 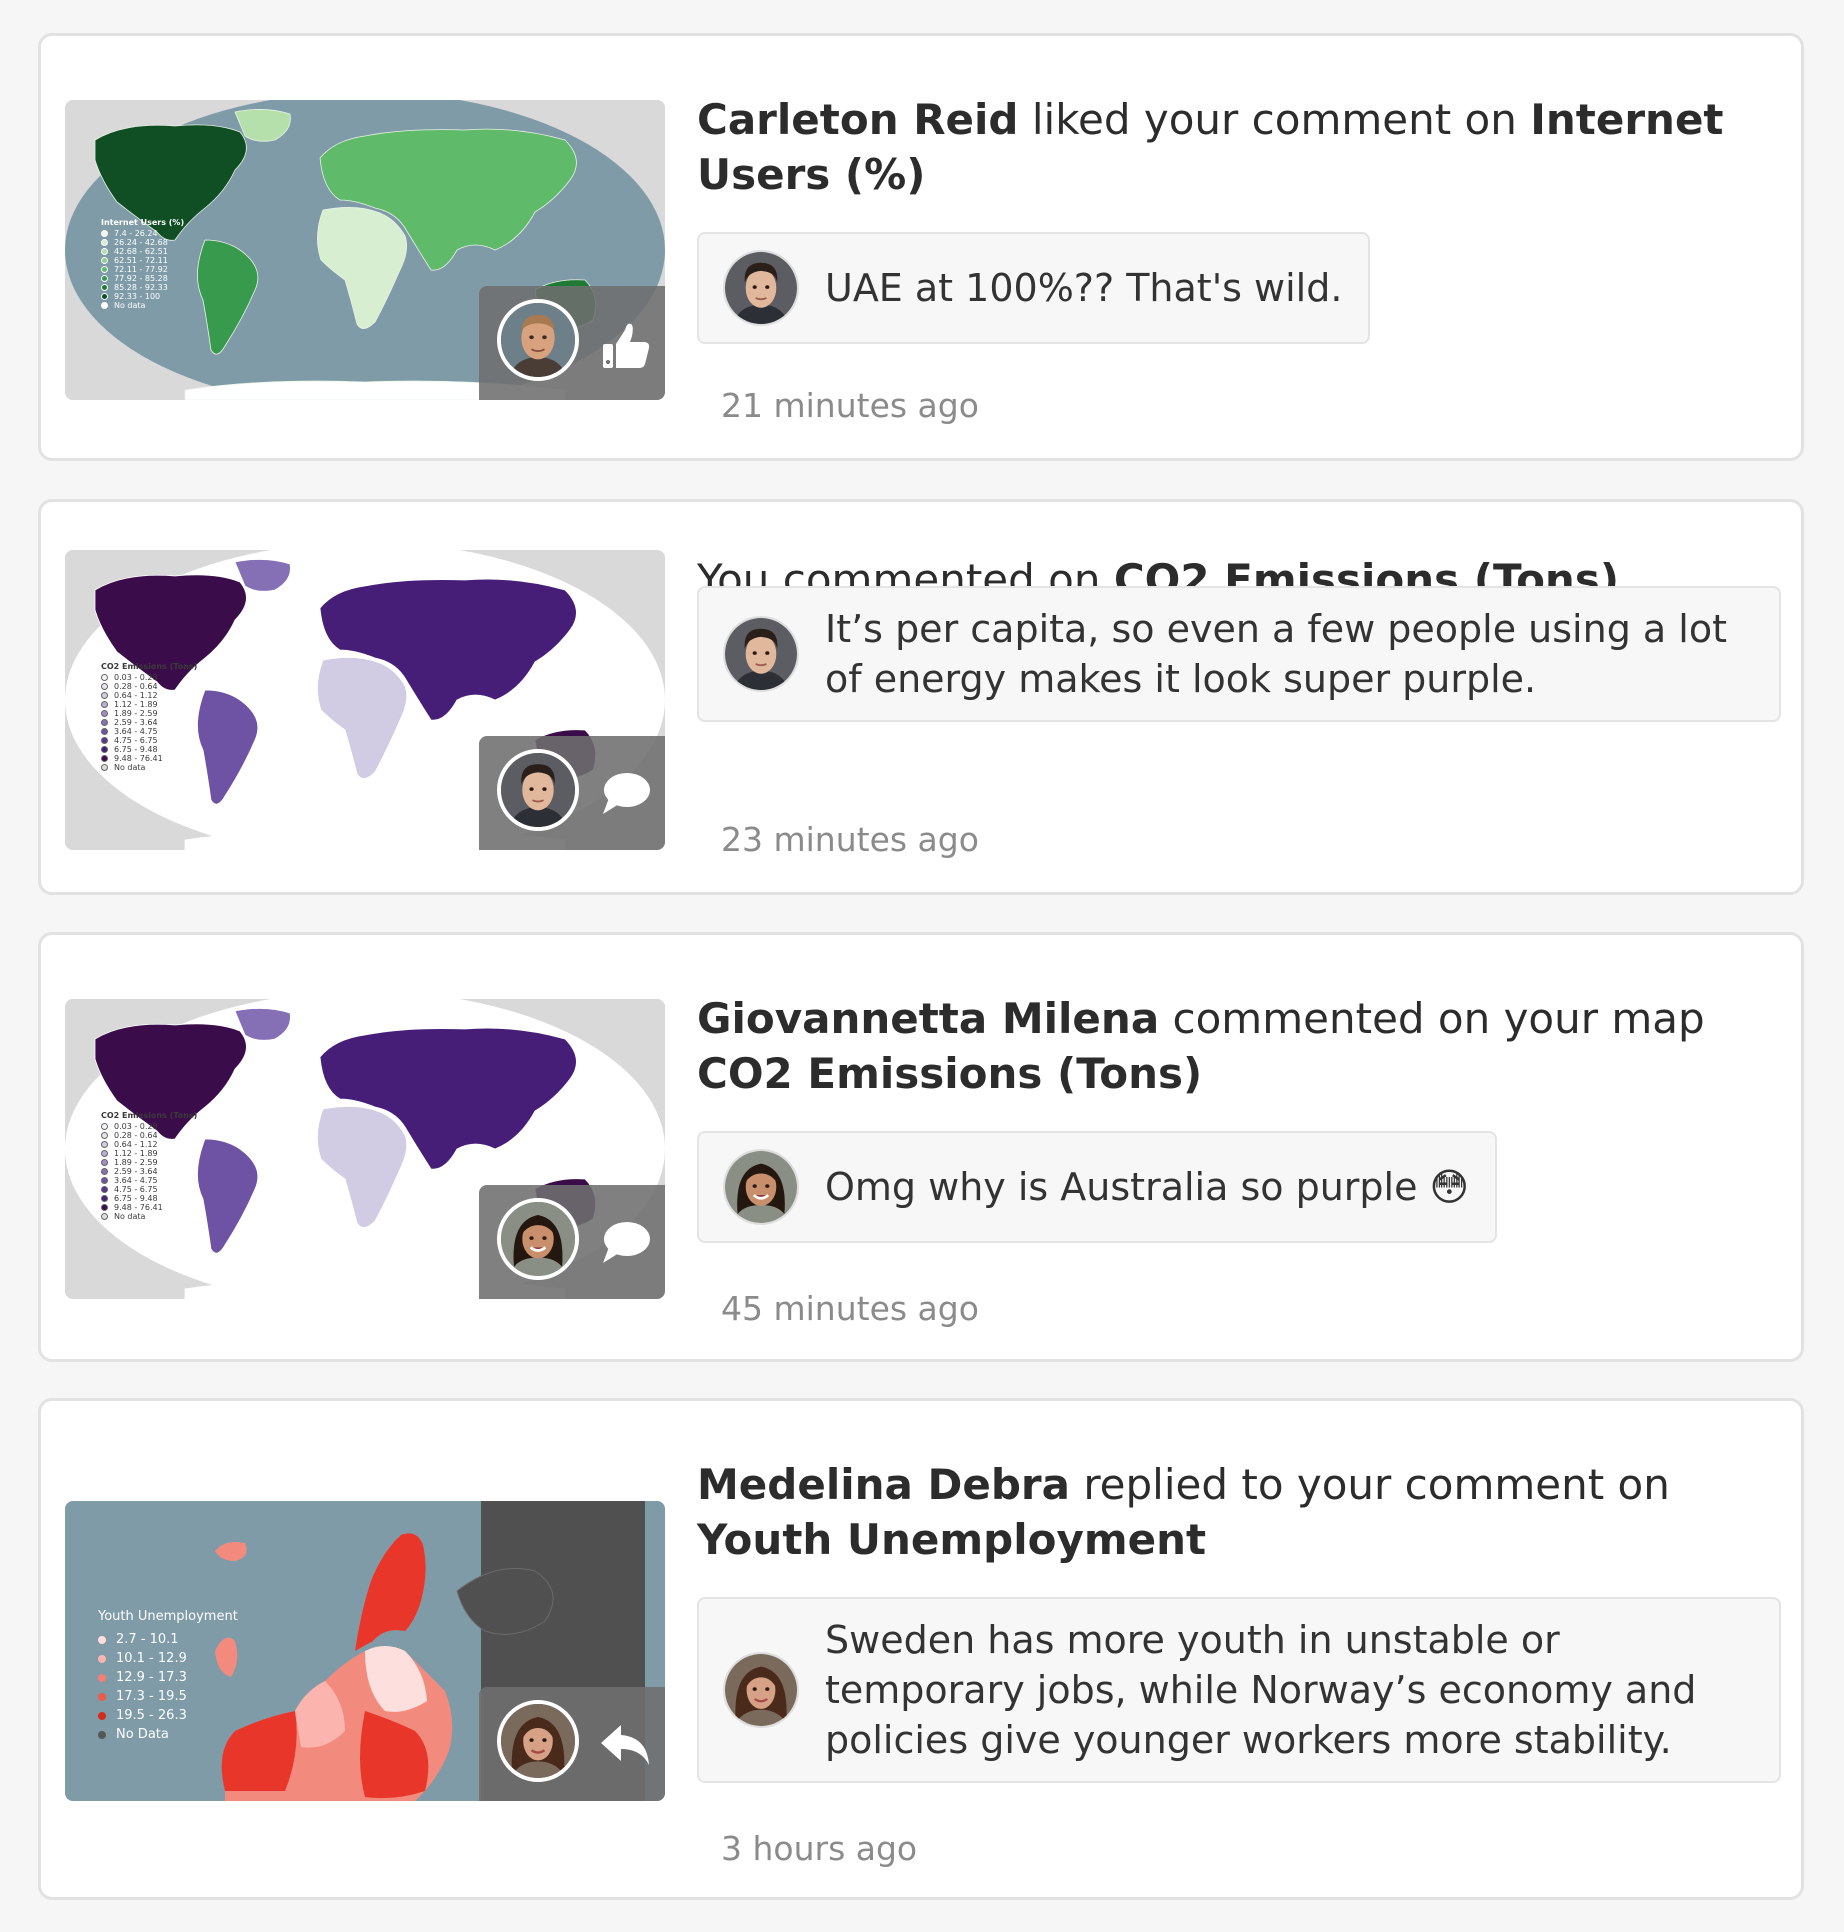 I want to click on legend-item: 17.3 - 19.5, so click(x=168, y=1696).